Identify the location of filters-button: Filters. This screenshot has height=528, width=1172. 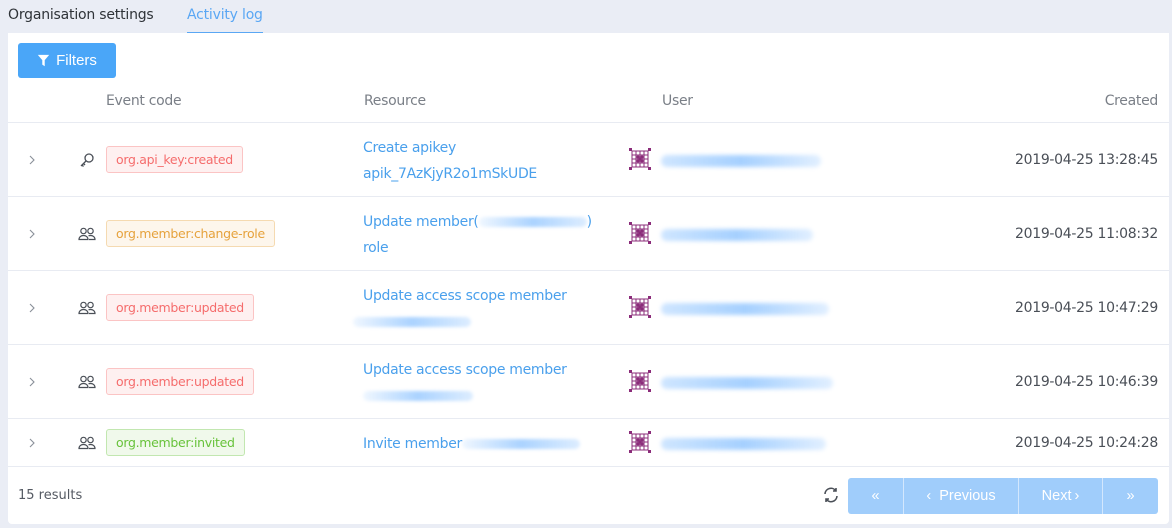
(67, 60).